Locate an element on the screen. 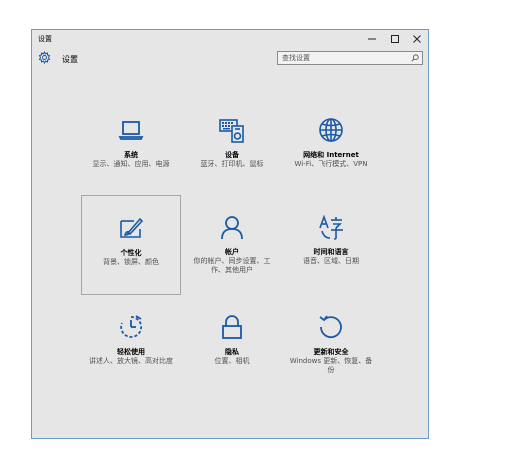 The image size is (518, 450). search-box is located at coordinates (350, 58).